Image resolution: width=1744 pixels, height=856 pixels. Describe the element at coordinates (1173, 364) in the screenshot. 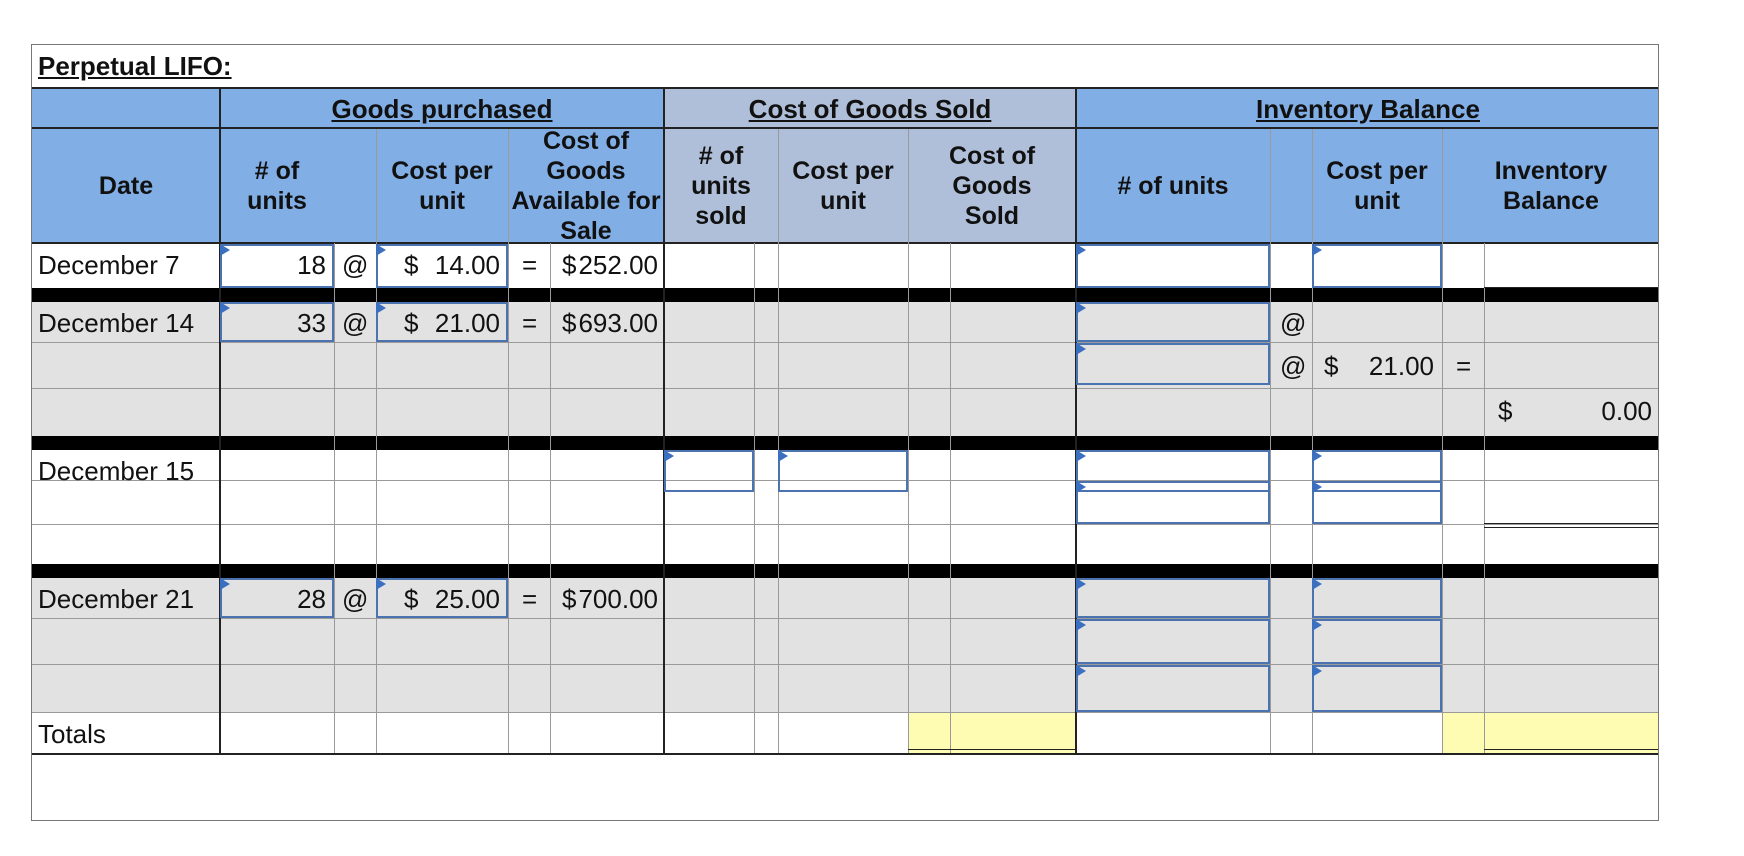

I see `inv-units-input-dec14-b` at that location.